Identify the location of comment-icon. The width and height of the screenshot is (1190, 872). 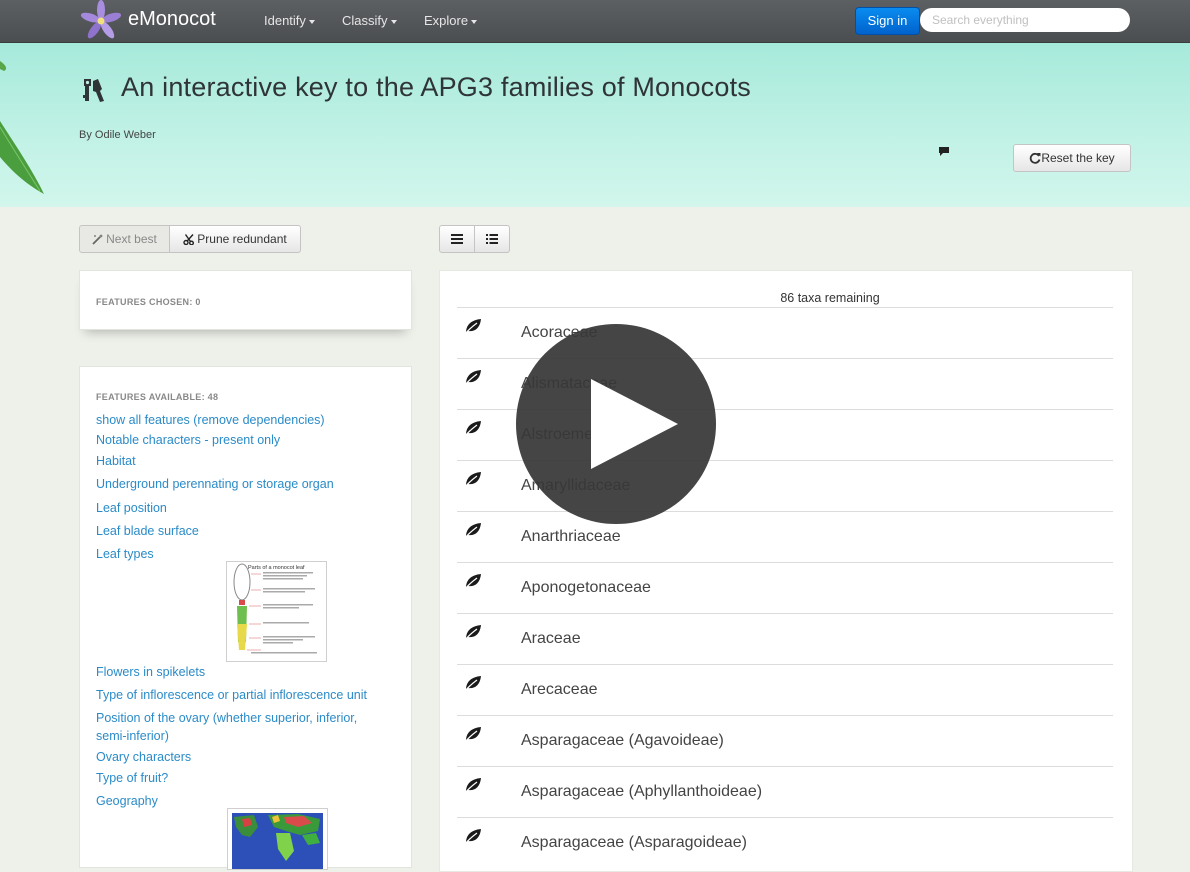
(944, 151).